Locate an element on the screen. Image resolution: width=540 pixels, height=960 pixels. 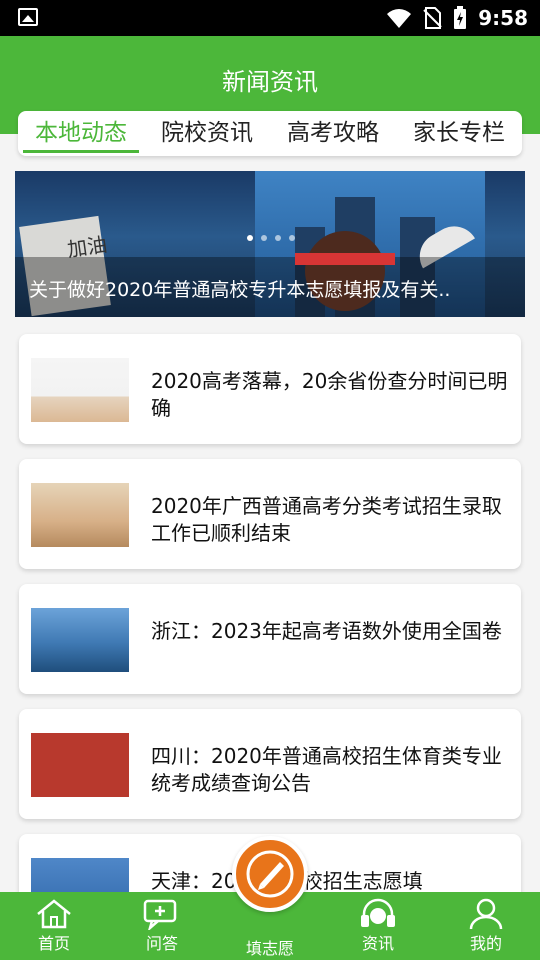
banner-carousel: 加油 关于做好2020年普通高校专升本志愿填报及有关.. is located at coordinates (270, 244).